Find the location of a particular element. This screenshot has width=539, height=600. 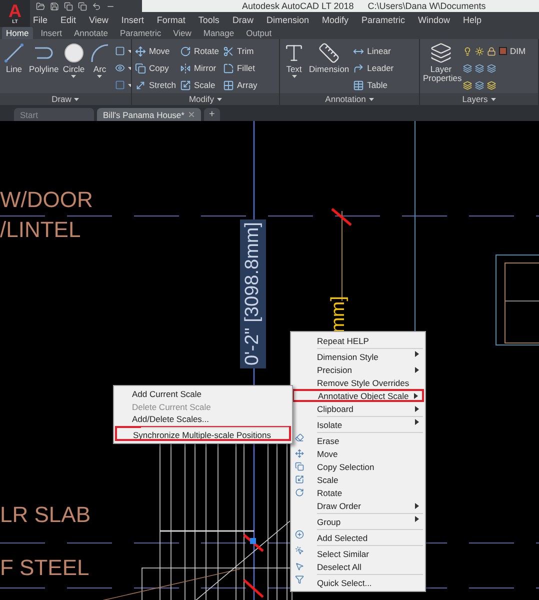

panel-title: Layers is located at coordinates (475, 99).